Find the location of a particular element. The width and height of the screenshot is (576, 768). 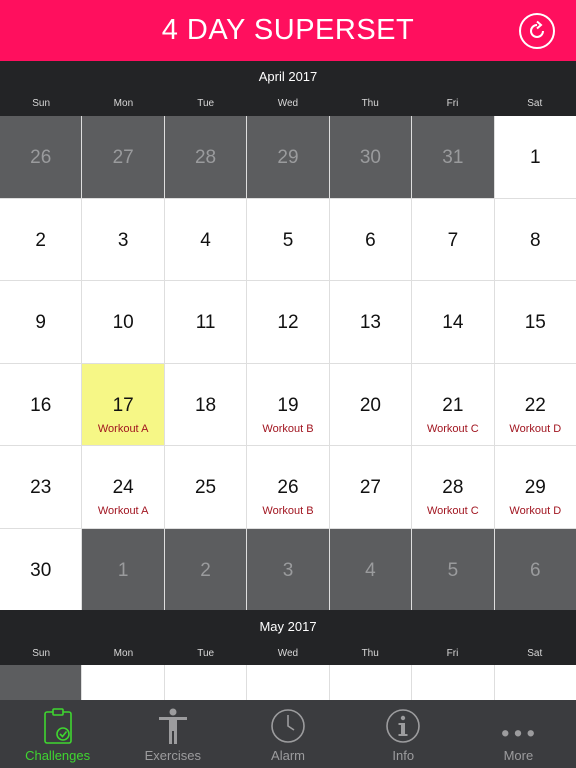

day-number: 3 is located at coordinates (123, 240).